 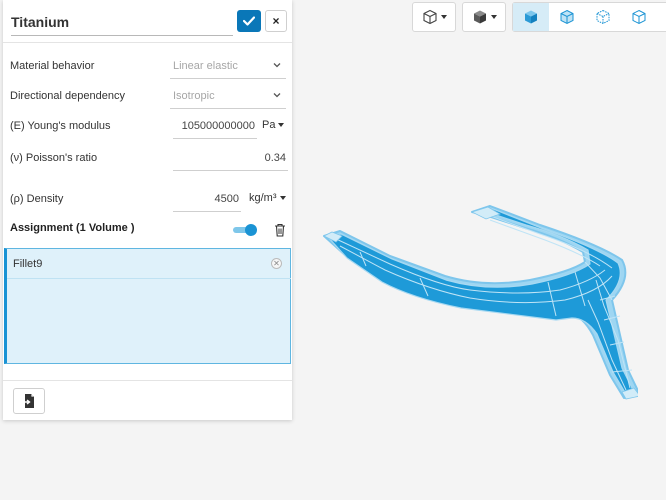 I want to click on assignment-divider, so click(x=149, y=278).